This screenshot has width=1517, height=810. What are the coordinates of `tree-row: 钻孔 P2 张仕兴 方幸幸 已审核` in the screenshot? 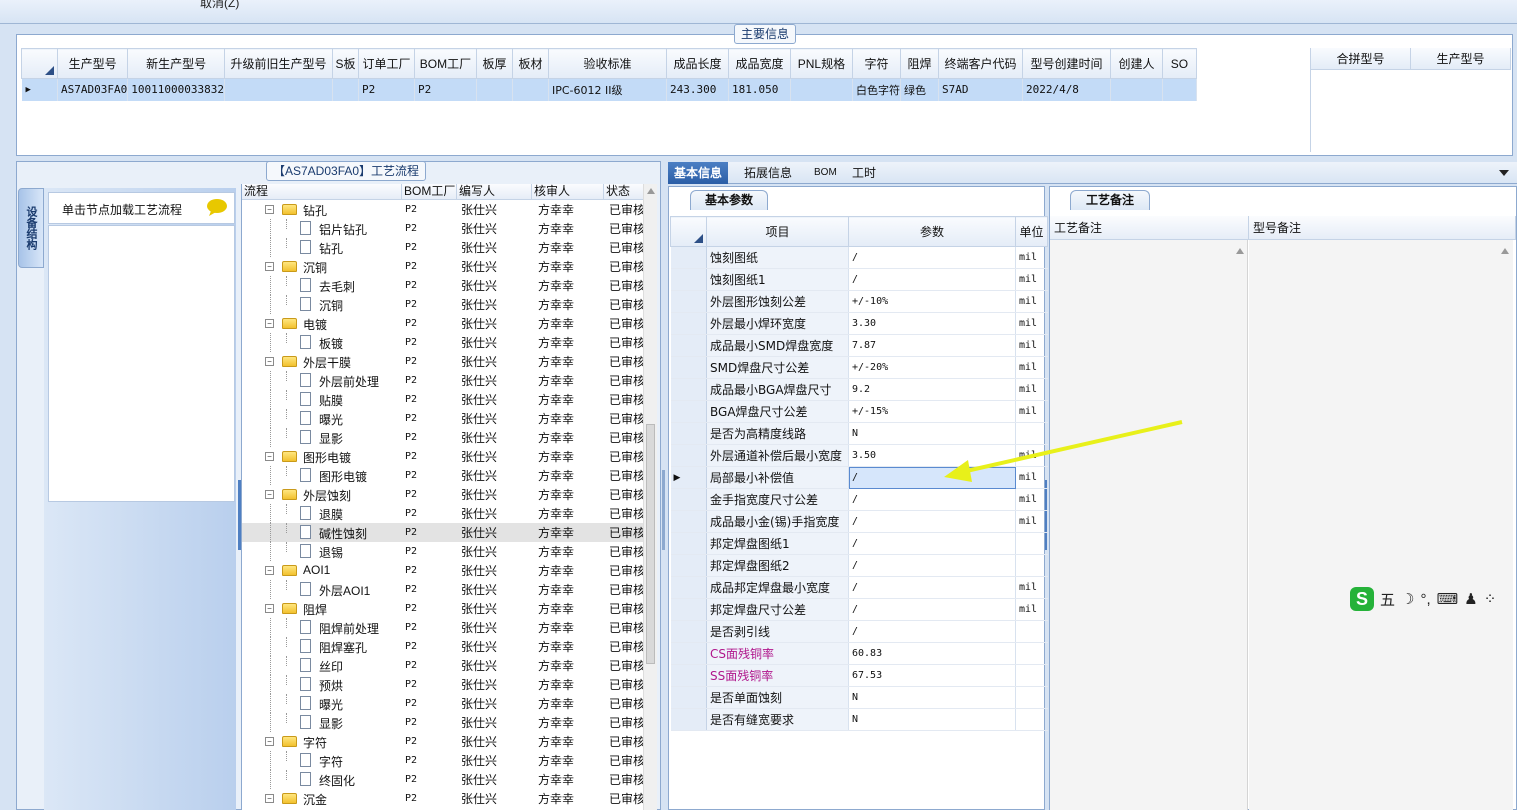 It's located at (449, 247).